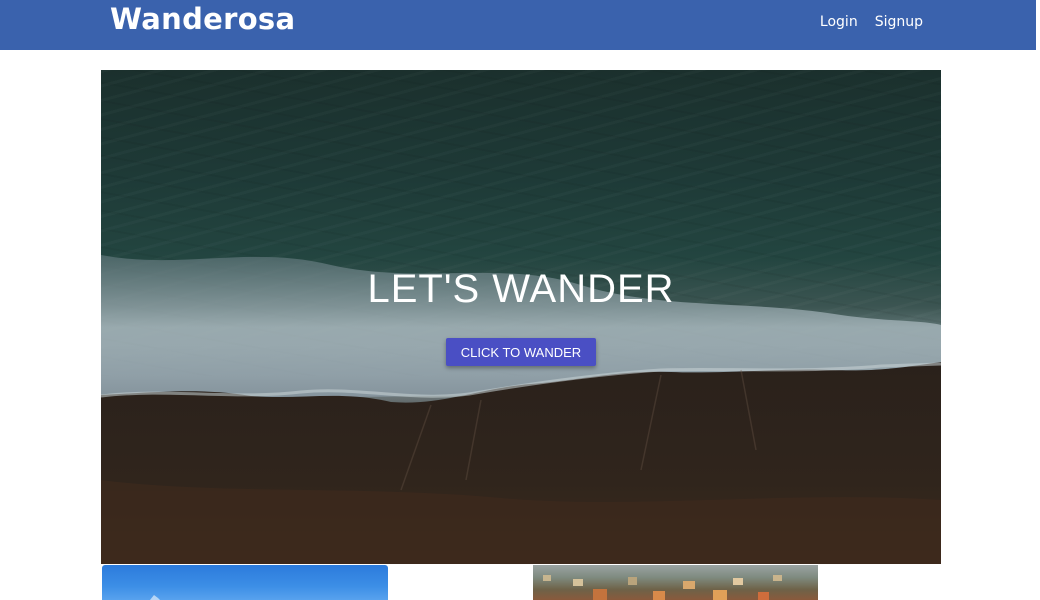 The image size is (1040, 600). Describe the element at coordinates (245, 582) in the screenshot. I see `blue-sky-photo` at that location.